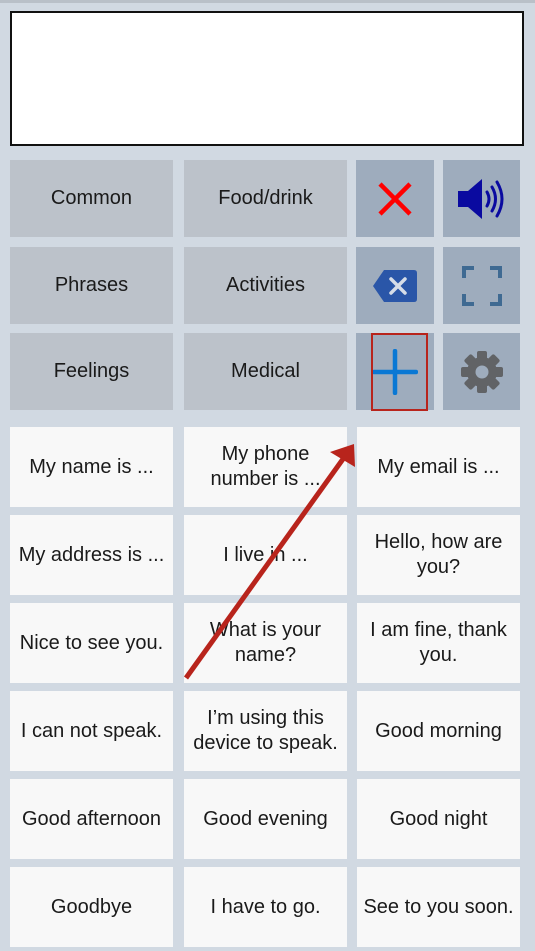 Image resolution: width=535 pixels, height=951 pixels. I want to click on phrase-label: Goodbye, so click(91, 906).